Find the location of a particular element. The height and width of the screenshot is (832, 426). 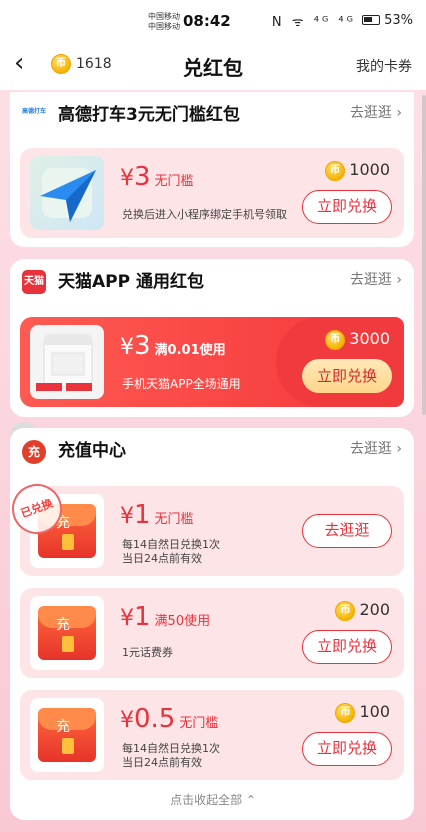

status-time: 08:42 is located at coordinates (207, 21).